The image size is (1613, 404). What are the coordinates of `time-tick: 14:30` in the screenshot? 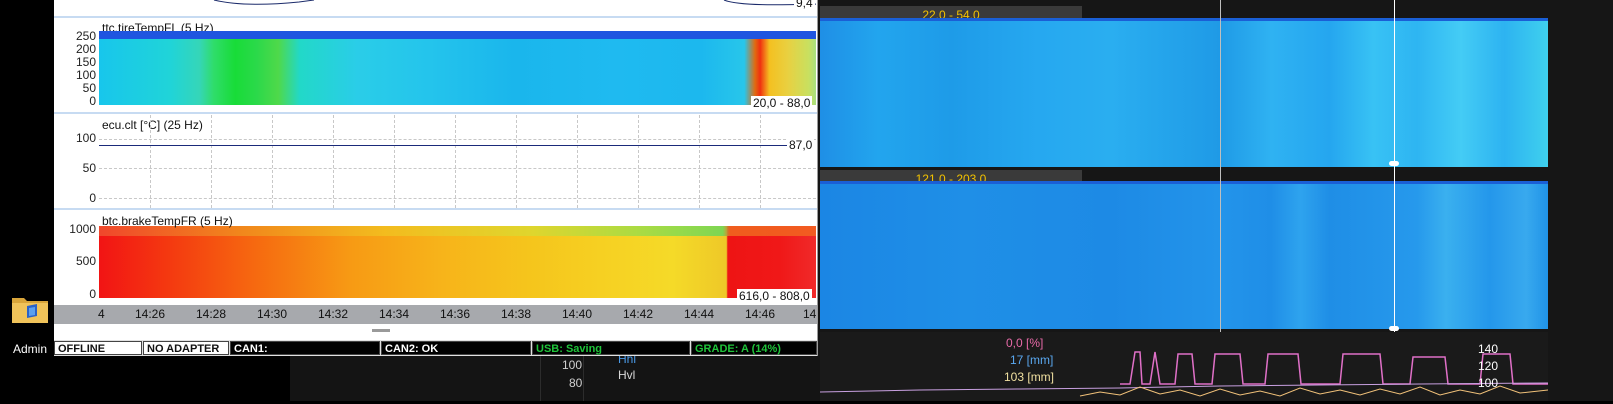 It's located at (272, 314).